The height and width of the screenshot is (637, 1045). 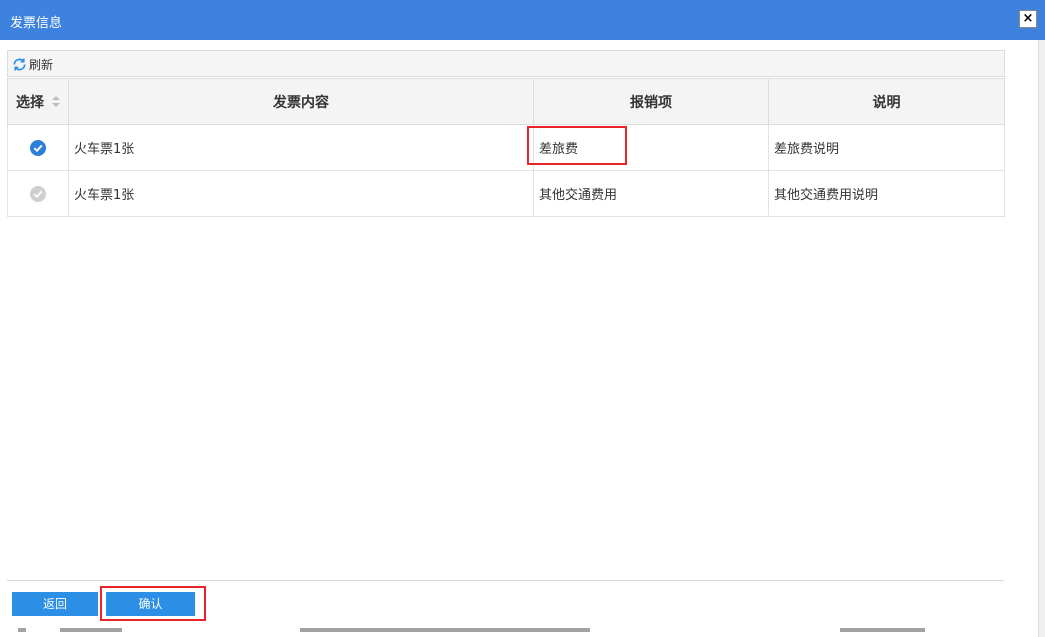 What do you see at coordinates (886, 147) in the screenshot?
I see `cell-note: 差旅费说明` at bounding box center [886, 147].